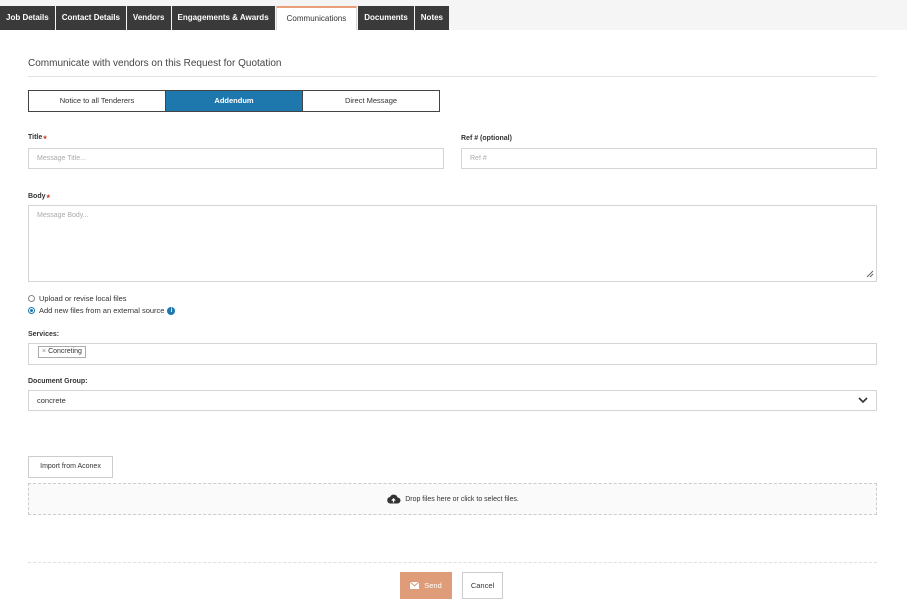  What do you see at coordinates (486, 138) in the screenshot?
I see `ref-label: Ref # (optional)` at bounding box center [486, 138].